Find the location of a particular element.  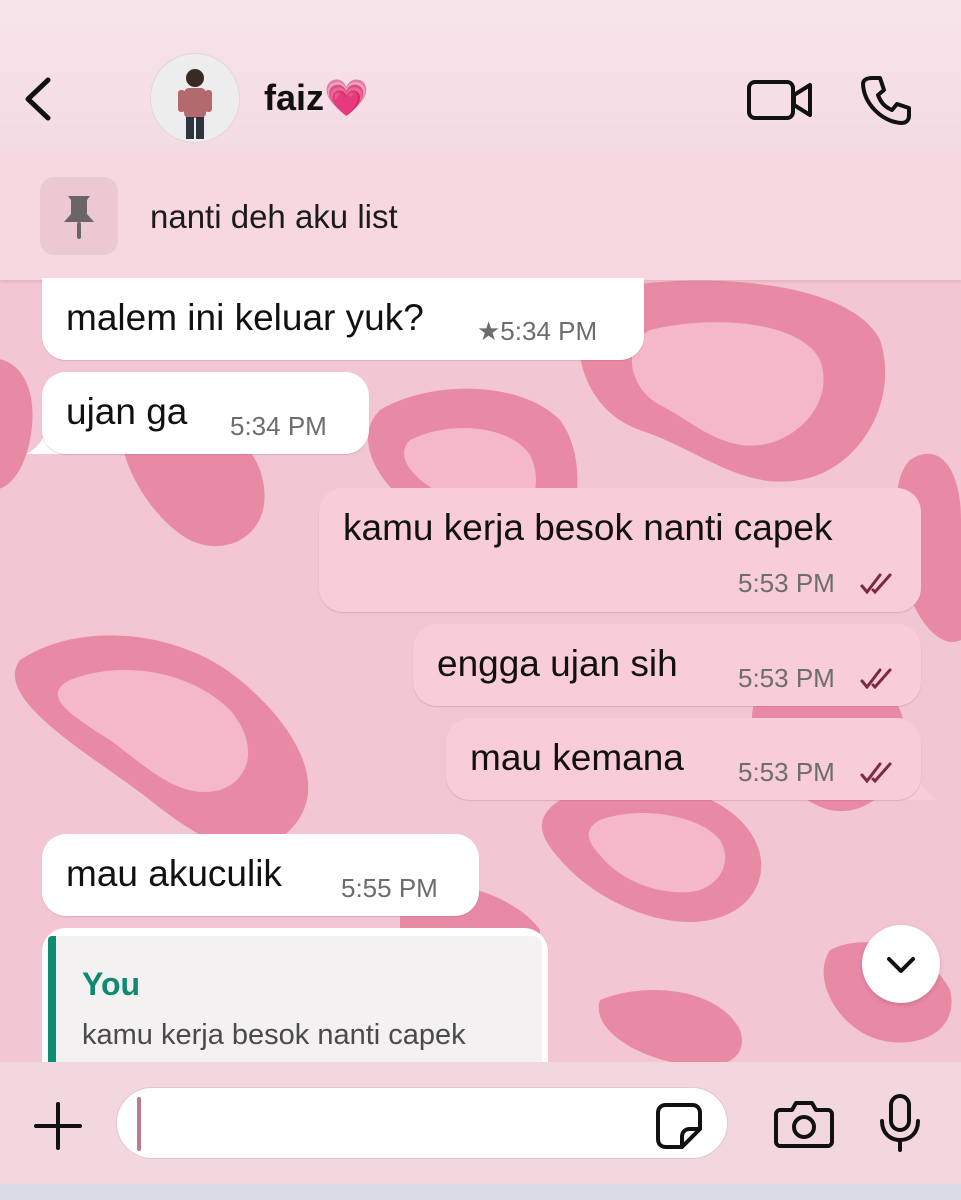

text-cursor is located at coordinates (139, 1124).